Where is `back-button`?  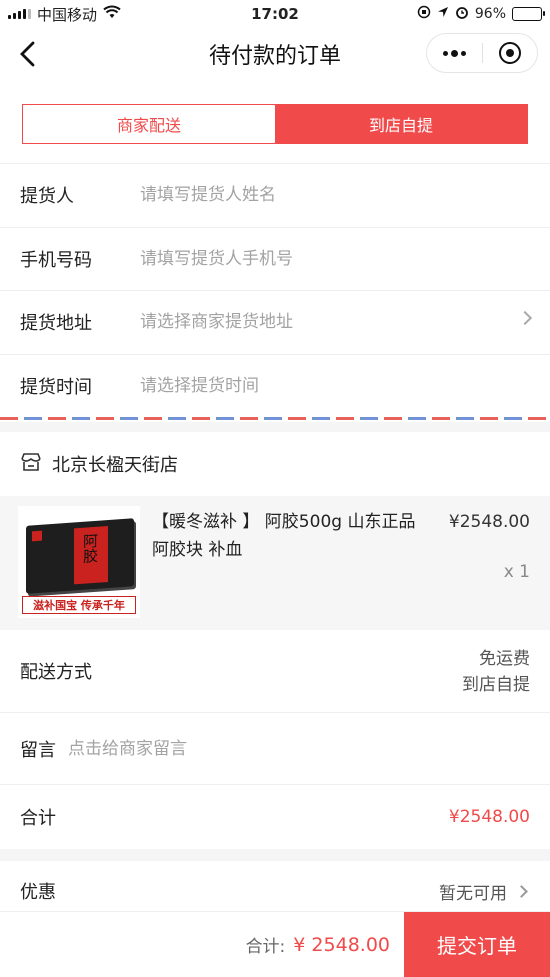 back-button is located at coordinates (28, 54).